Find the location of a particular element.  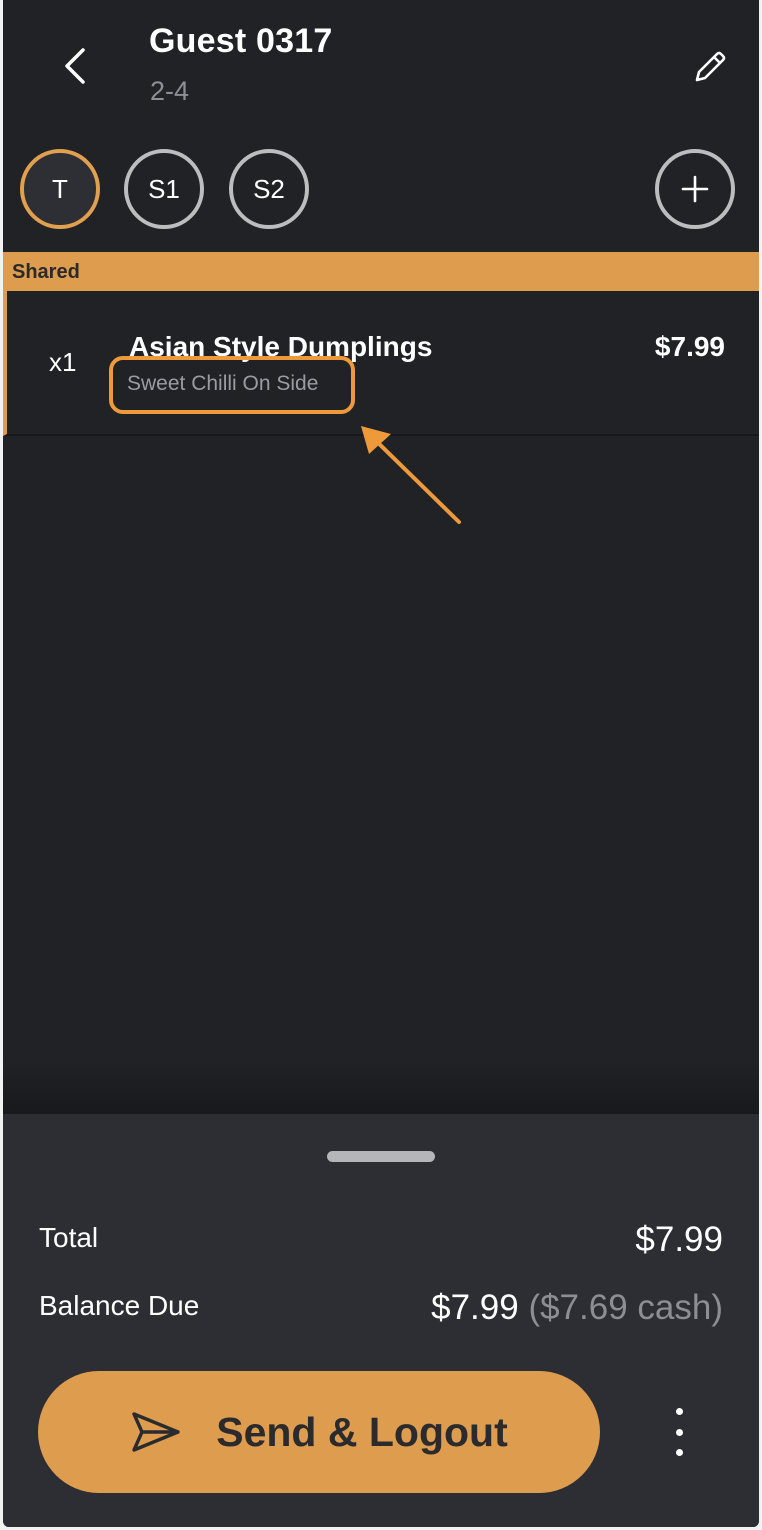

balance-due: $7.99 ($7.69 cash) is located at coordinates (577, 1308).